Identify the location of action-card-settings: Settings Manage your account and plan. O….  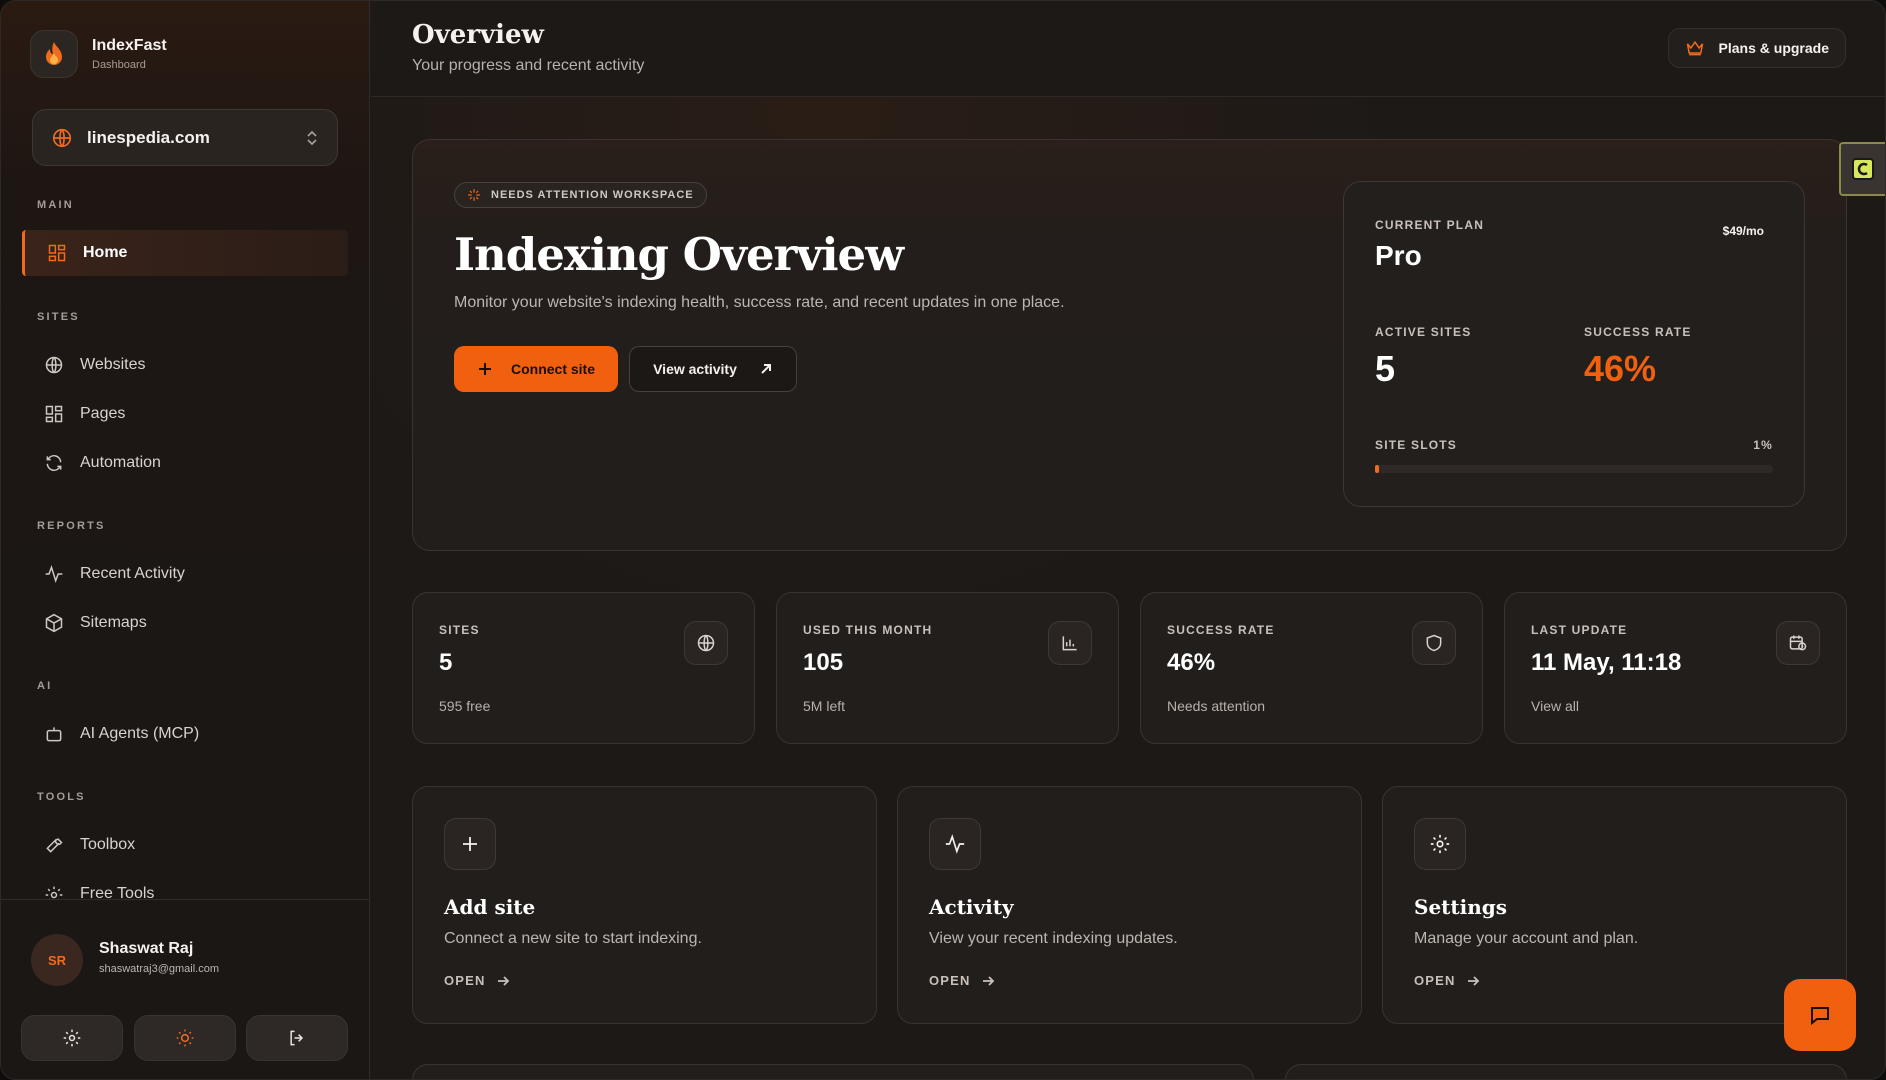
(1614, 905).